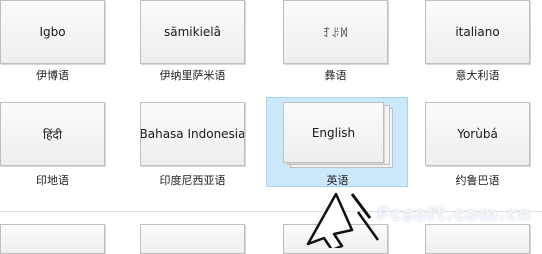 The image size is (542, 254). I want to click on tile-label: sãmikielâ, so click(192, 32).